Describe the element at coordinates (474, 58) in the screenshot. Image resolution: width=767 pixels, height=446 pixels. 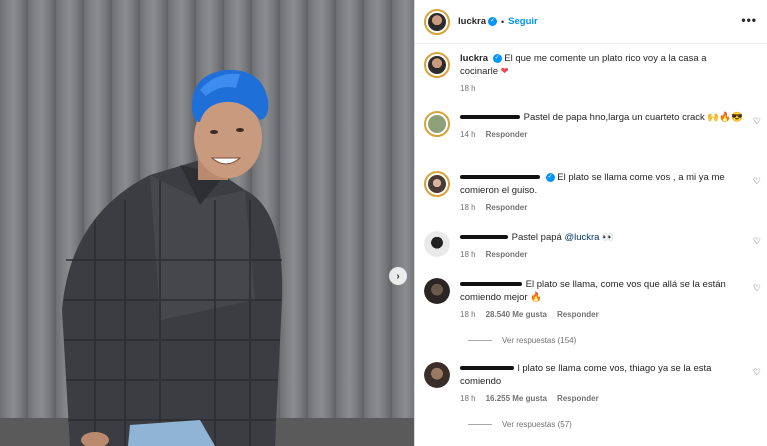
I see `caption-username: luckra` at that location.